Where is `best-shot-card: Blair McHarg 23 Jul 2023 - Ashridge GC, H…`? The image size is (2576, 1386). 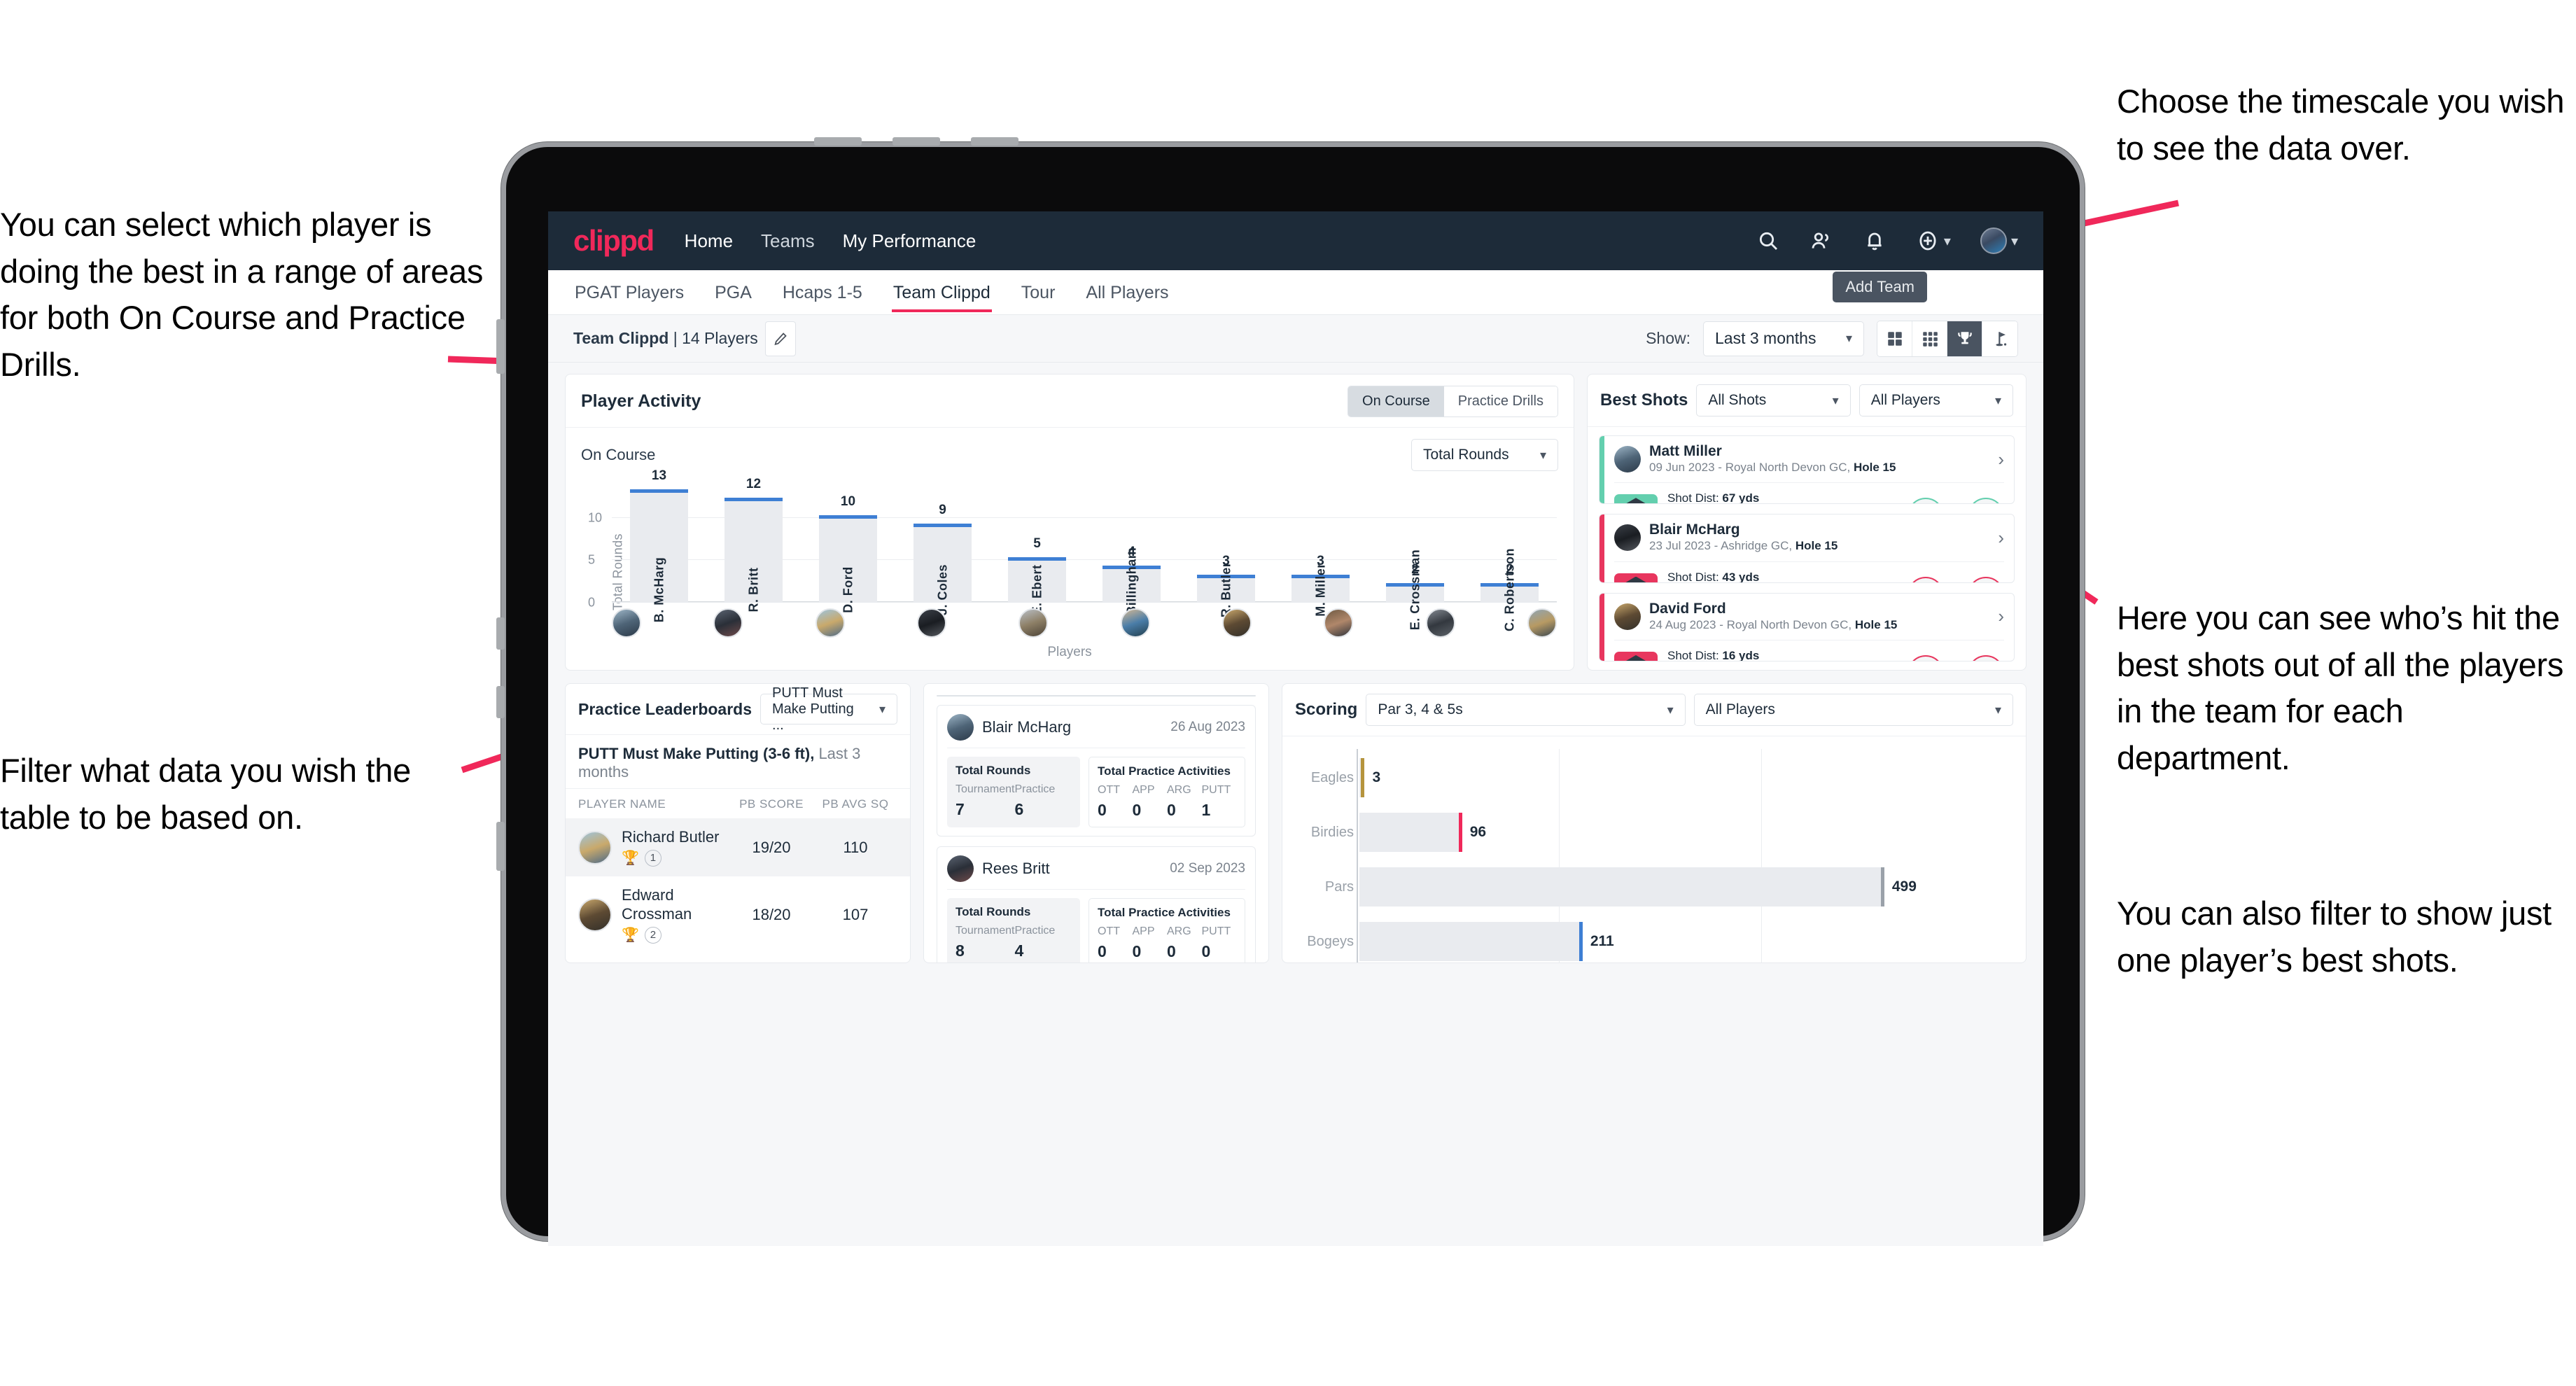
best-shot-card: Blair McHarg 23 Jul 2023 - Ashridge GC, H… is located at coordinates (1807, 548).